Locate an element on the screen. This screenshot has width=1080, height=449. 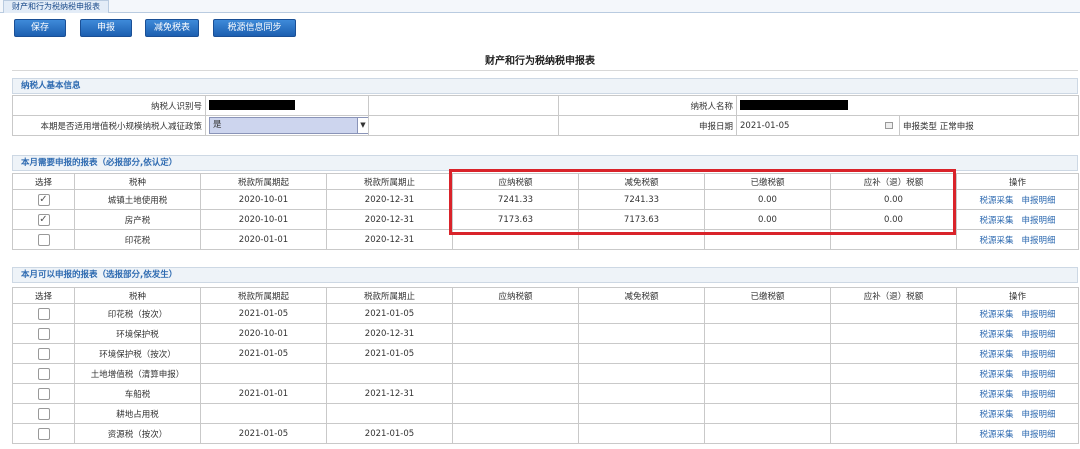
tax-type: 耕地占用税 is located at coordinates (137, 413).